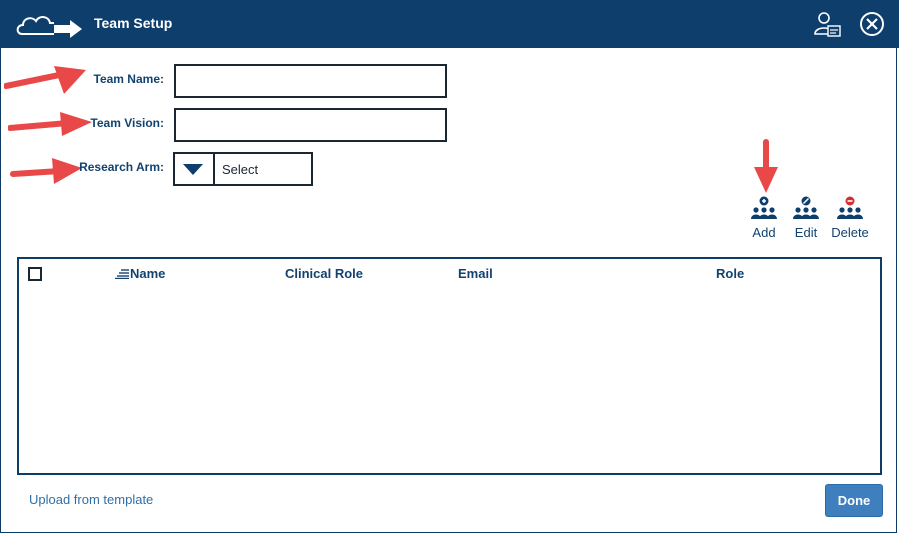 This screenshot has width=899, height=535. I want to click on column-header-role: Role, so click(730, 273).